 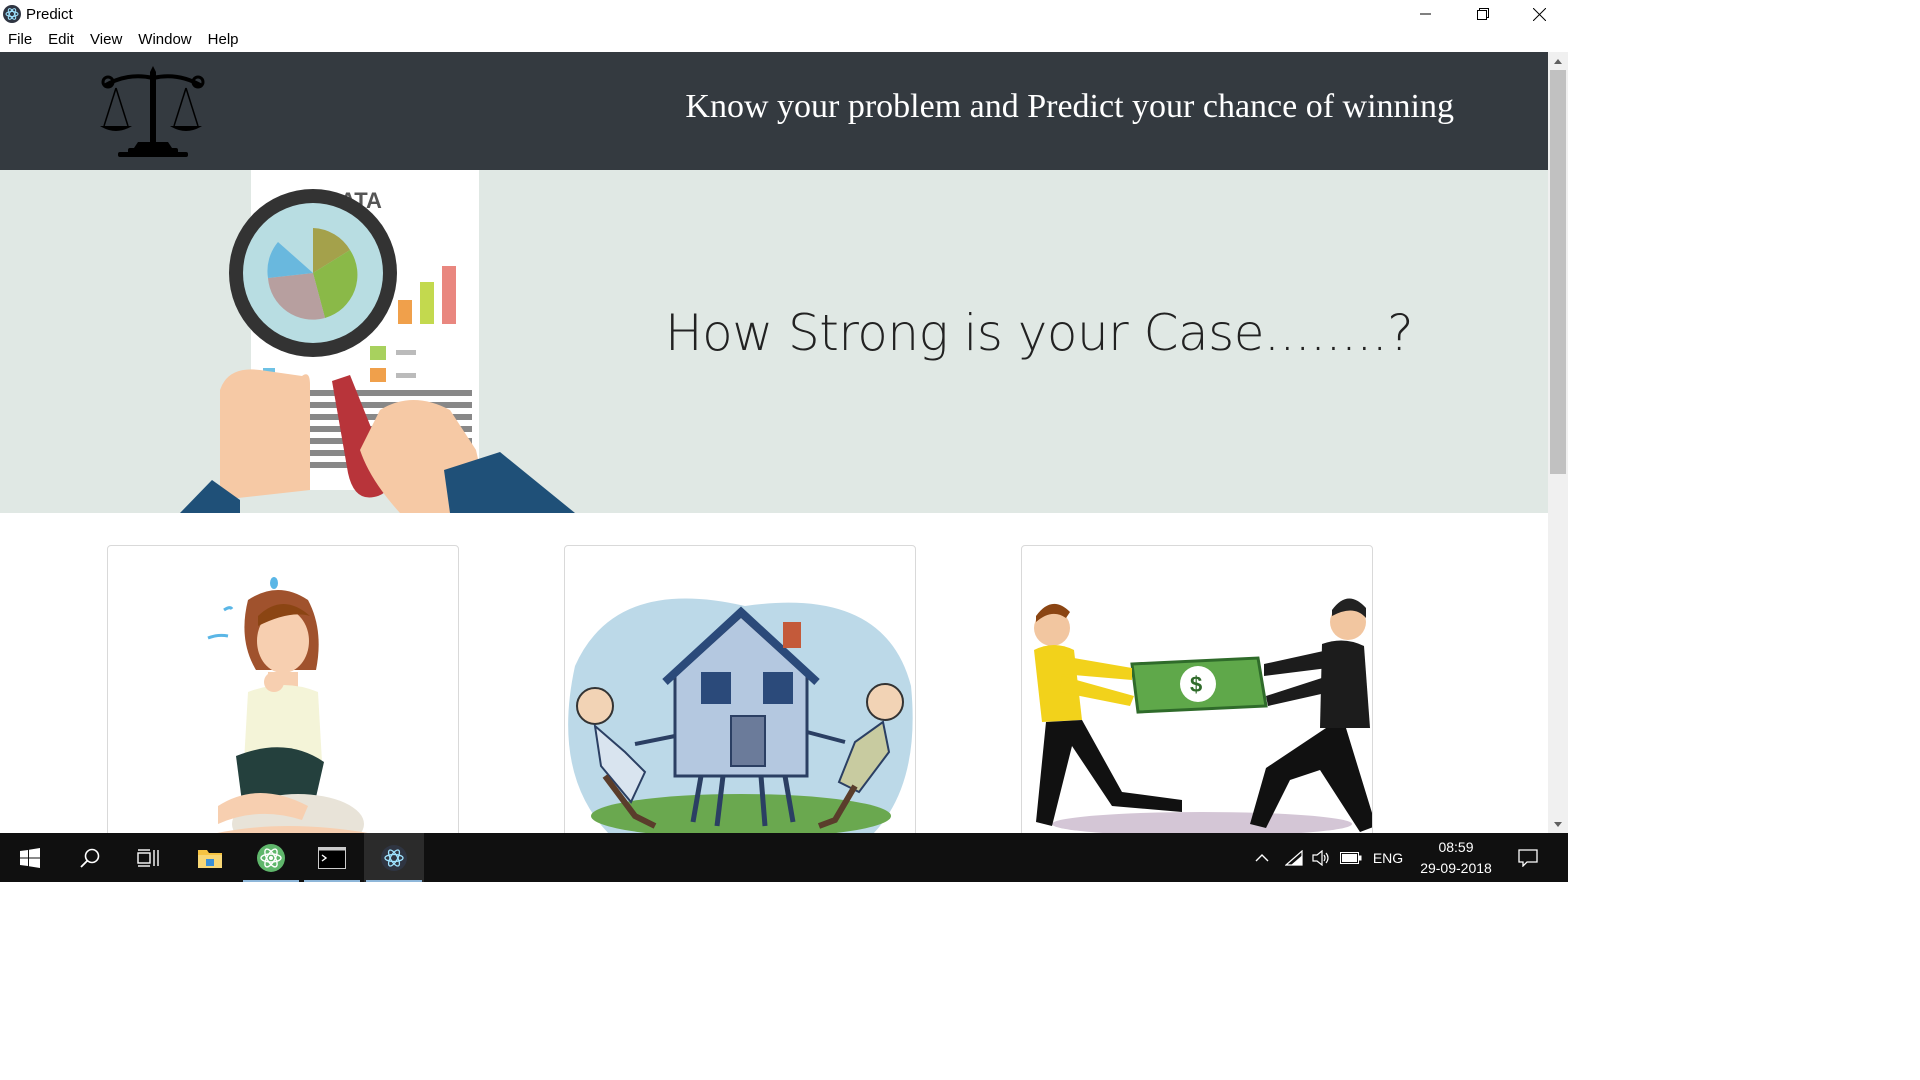 I want to click on scroll-down-button, so click(x=1558, y=824).